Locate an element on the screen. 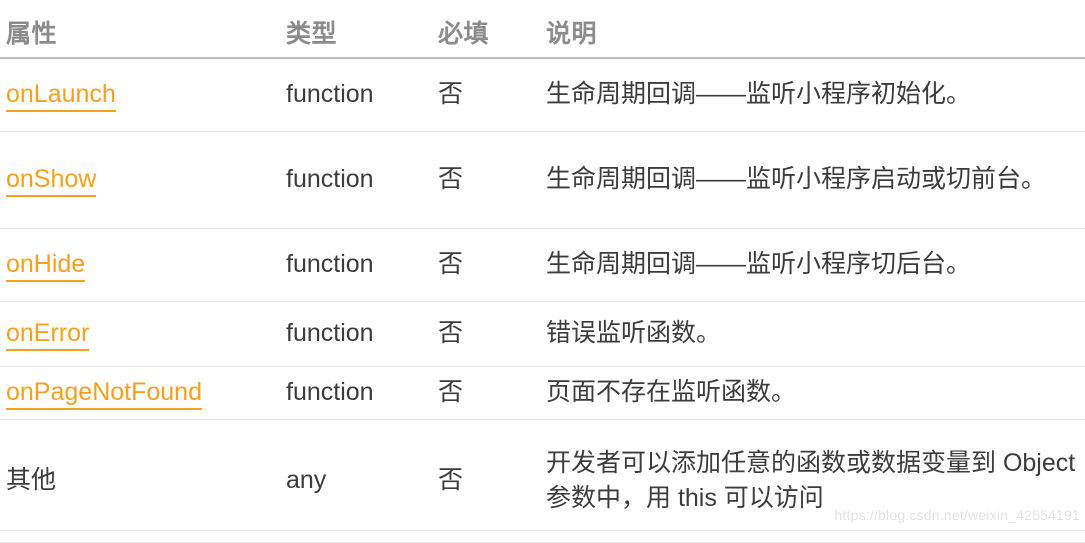  property-link-onerror: onError is located at coordinates (48, 335).